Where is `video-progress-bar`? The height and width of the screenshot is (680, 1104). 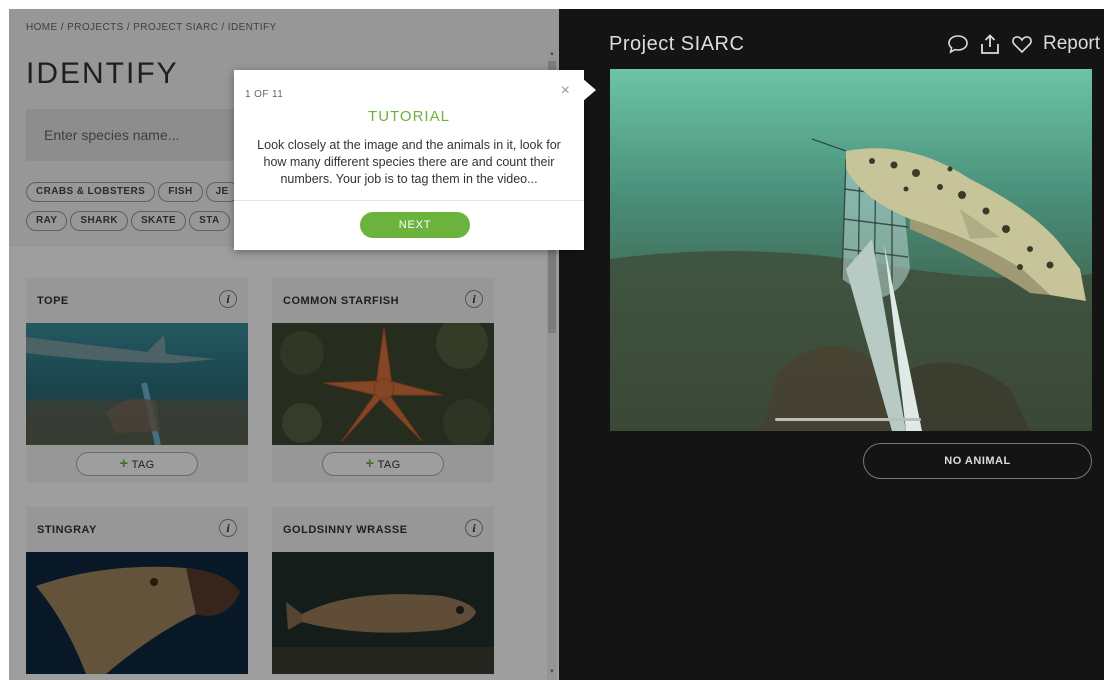 video-progress-bar is located at coordinates (848, 419).